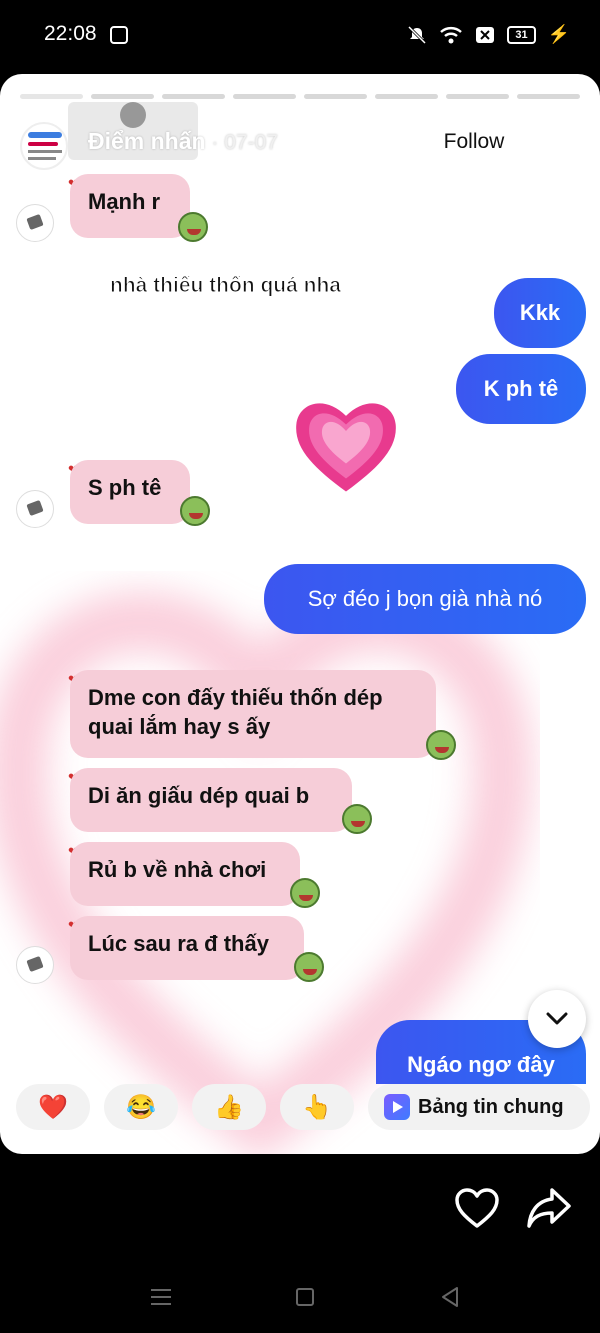 The image size is (600, 1333). I want to click on message-bubble-incoming: Lúc sau ra đ thấy, so click(187, 948).